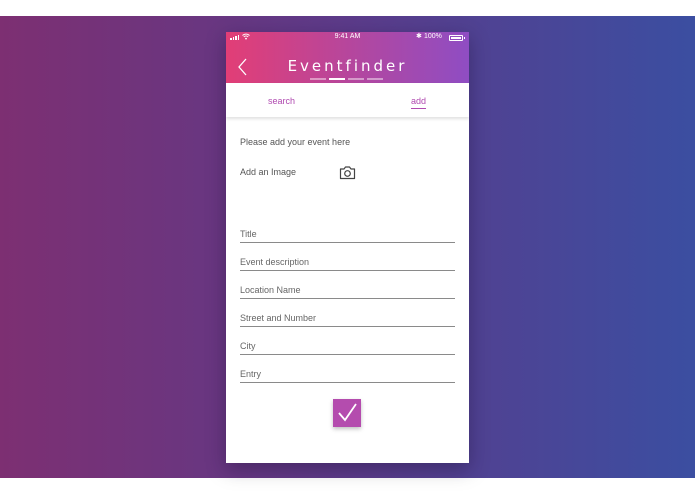 The image size is (695, 494). Describe the element at coordinates (347, 374) in the screenshot. I see `entry-field` at that location.